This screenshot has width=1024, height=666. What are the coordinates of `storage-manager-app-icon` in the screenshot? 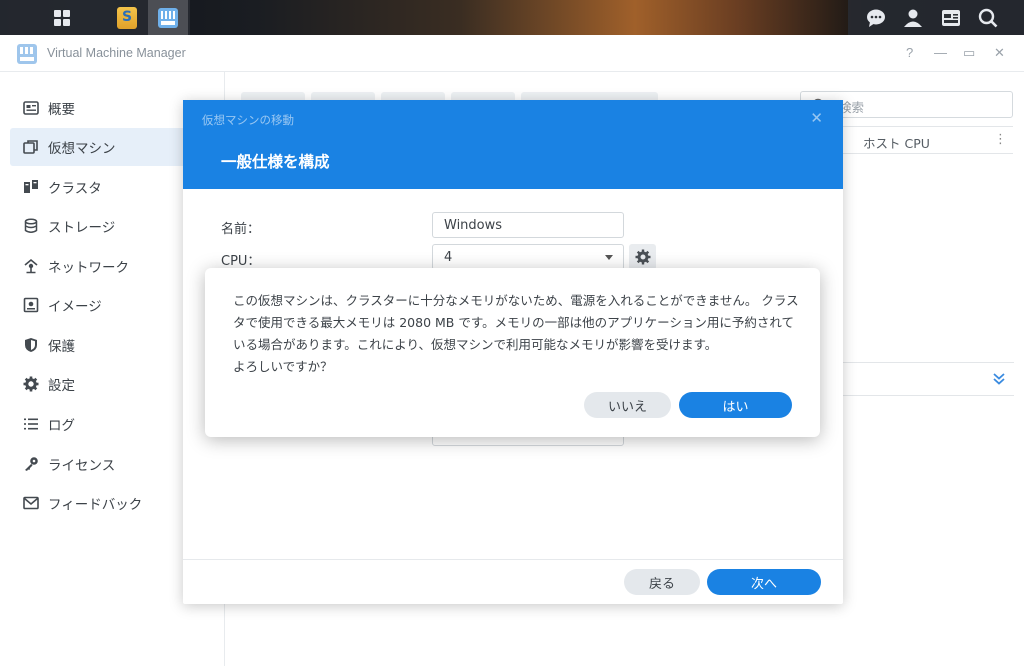 It's located at (127, 17).